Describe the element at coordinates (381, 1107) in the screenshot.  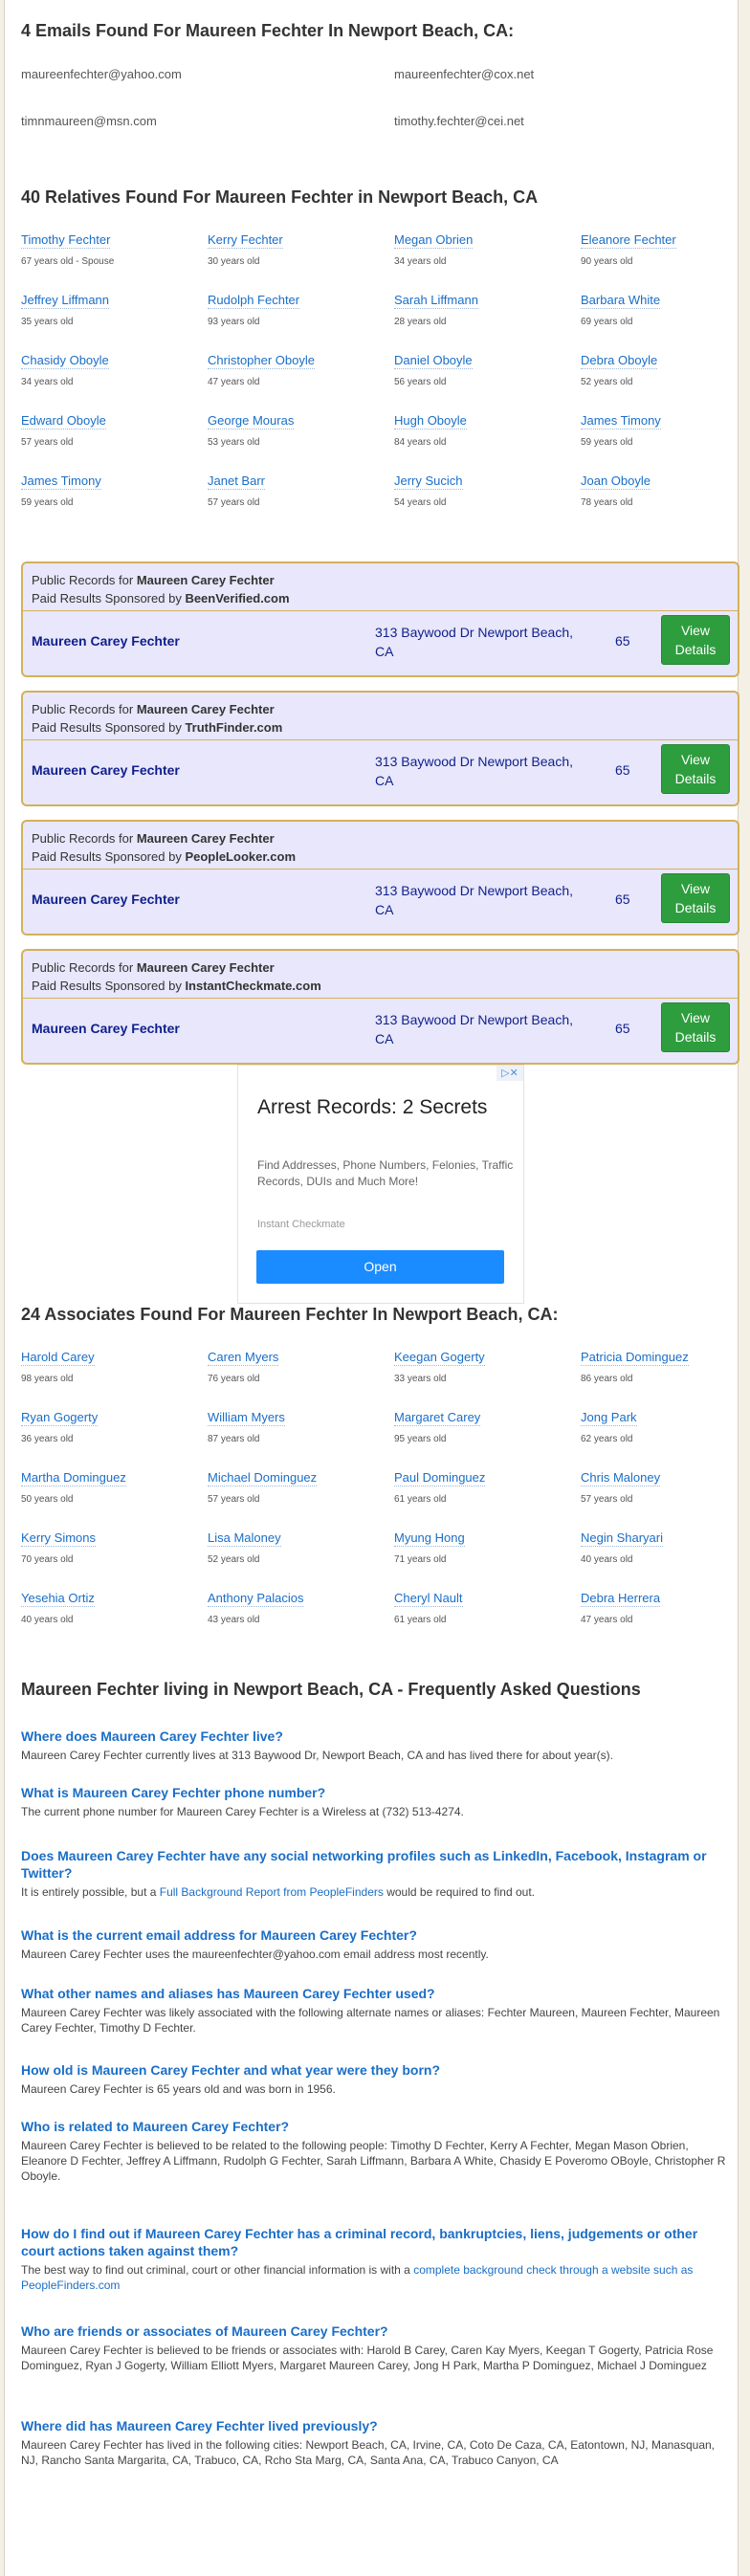
I see `ad-title: Arrest Records: 2 Secrets` at that location.